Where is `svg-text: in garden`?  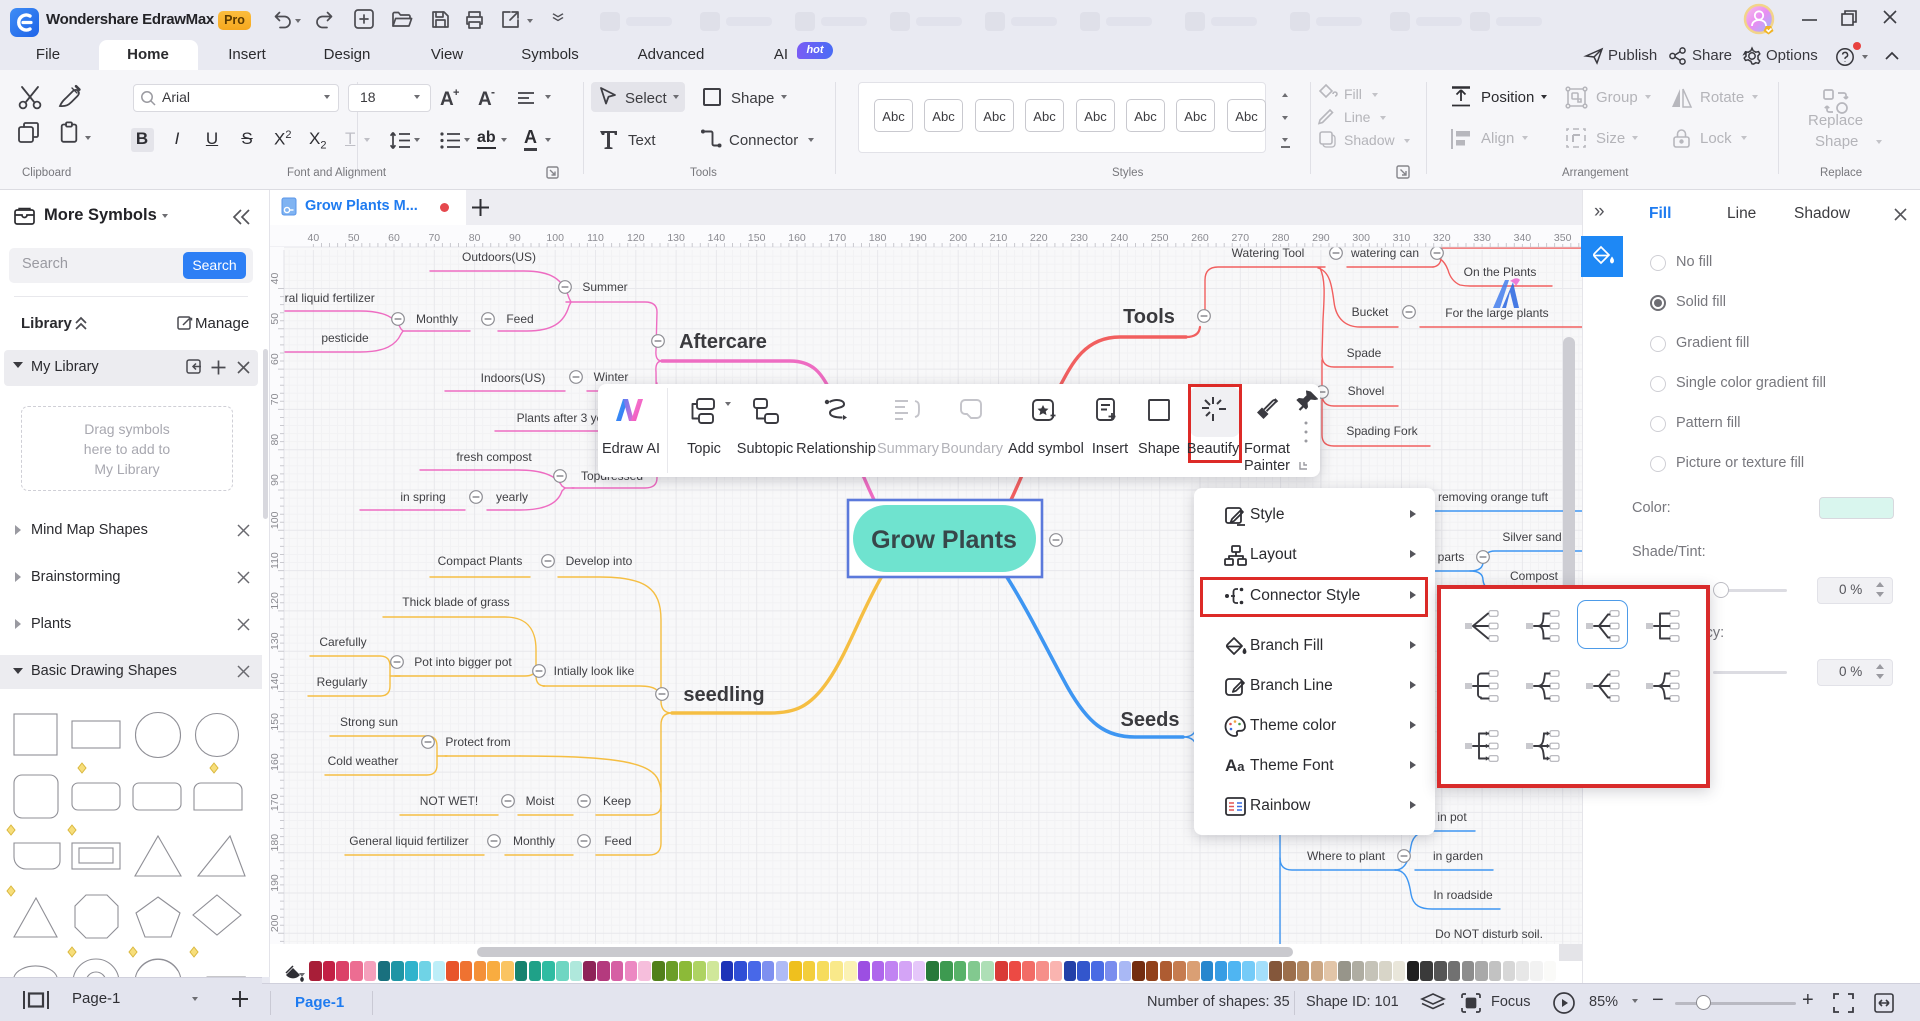
svg-text: in garden is located at coordinates (1458, 856).